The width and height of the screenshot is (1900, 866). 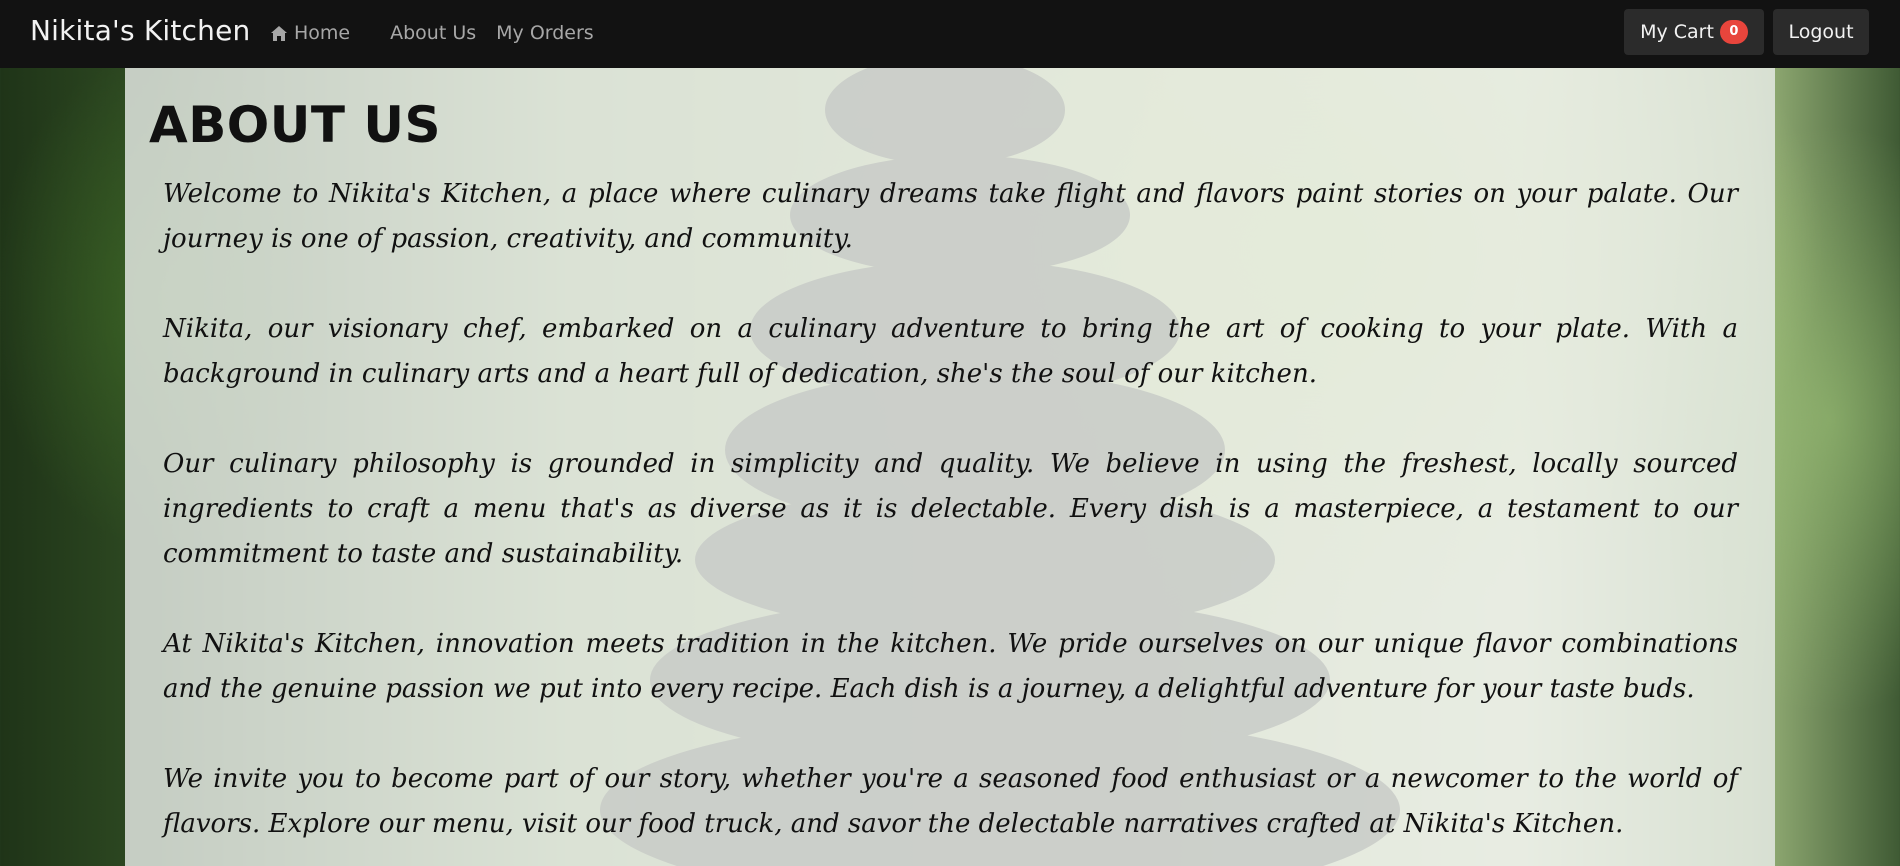 I want to click on nav-home-label: Home, so click(x=322, y=33).